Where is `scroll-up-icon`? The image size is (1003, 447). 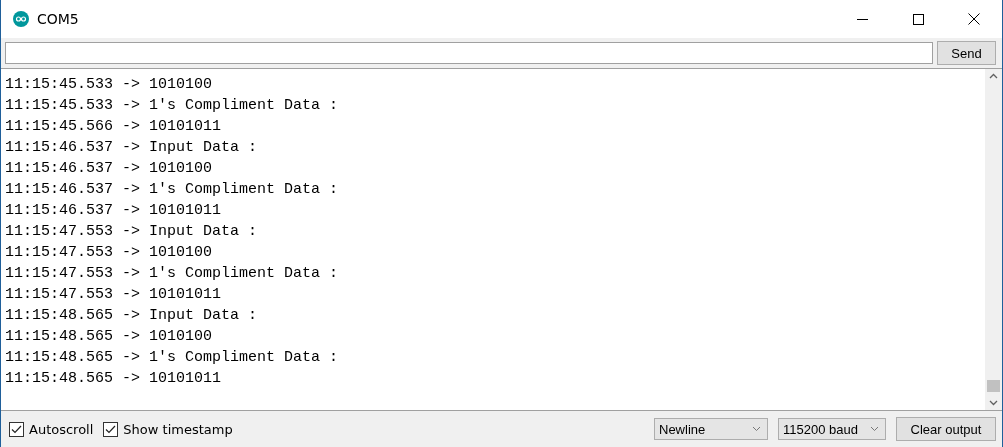 scroll-up-icon is located at coordinates (993, 76).